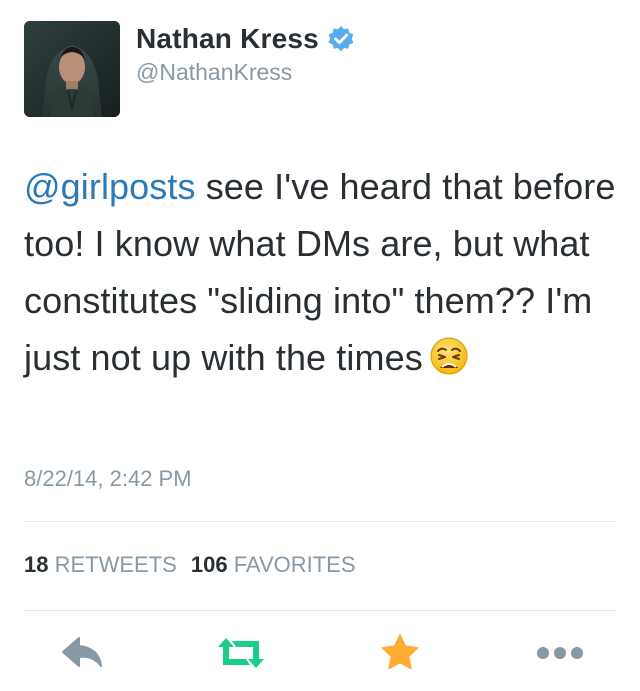 The image size is (640, 691). I want to click on star-icon, so click(400, 655).